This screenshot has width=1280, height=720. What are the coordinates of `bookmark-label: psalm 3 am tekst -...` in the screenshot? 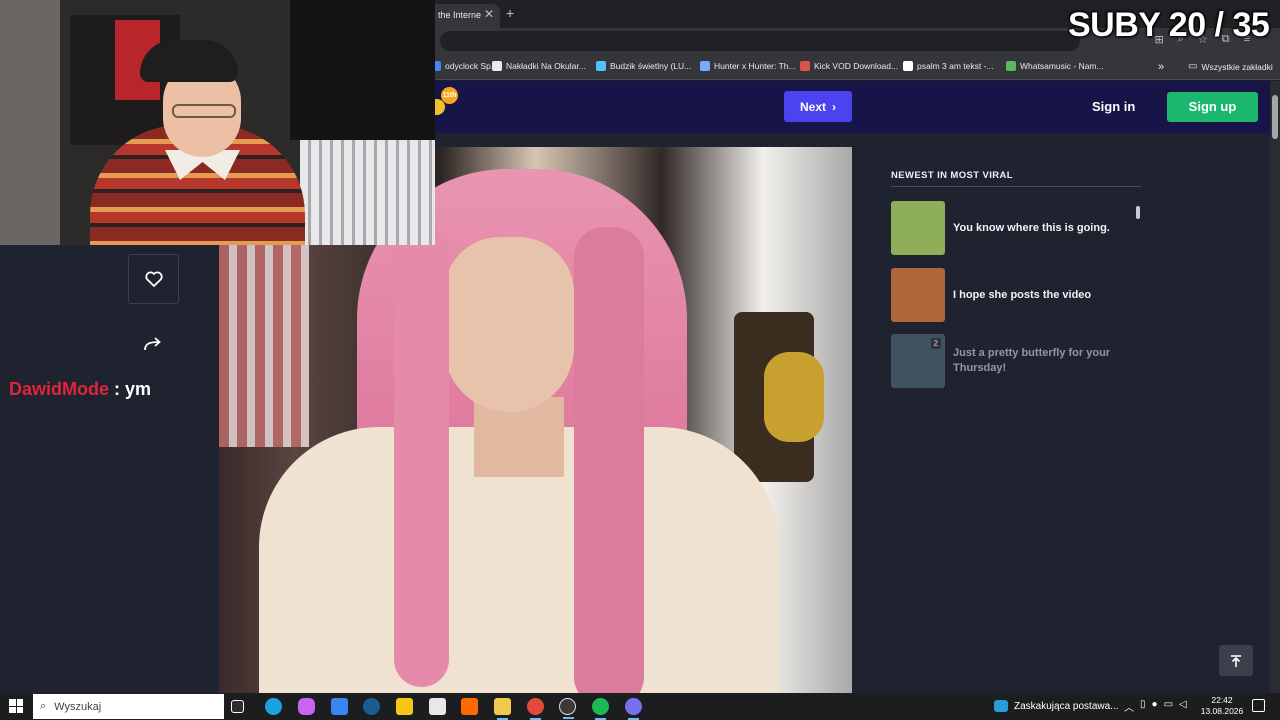 It's located at (955, 66).